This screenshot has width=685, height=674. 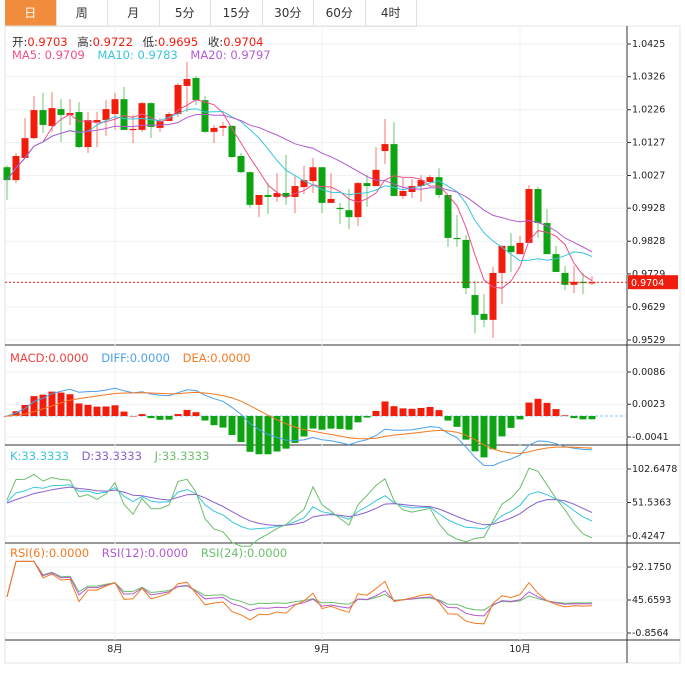 What do you see at coordinates (650, 437) in the screenshot?
I see `macd_axis-tick-label: -0.0041` at bounding box center [650, 437].